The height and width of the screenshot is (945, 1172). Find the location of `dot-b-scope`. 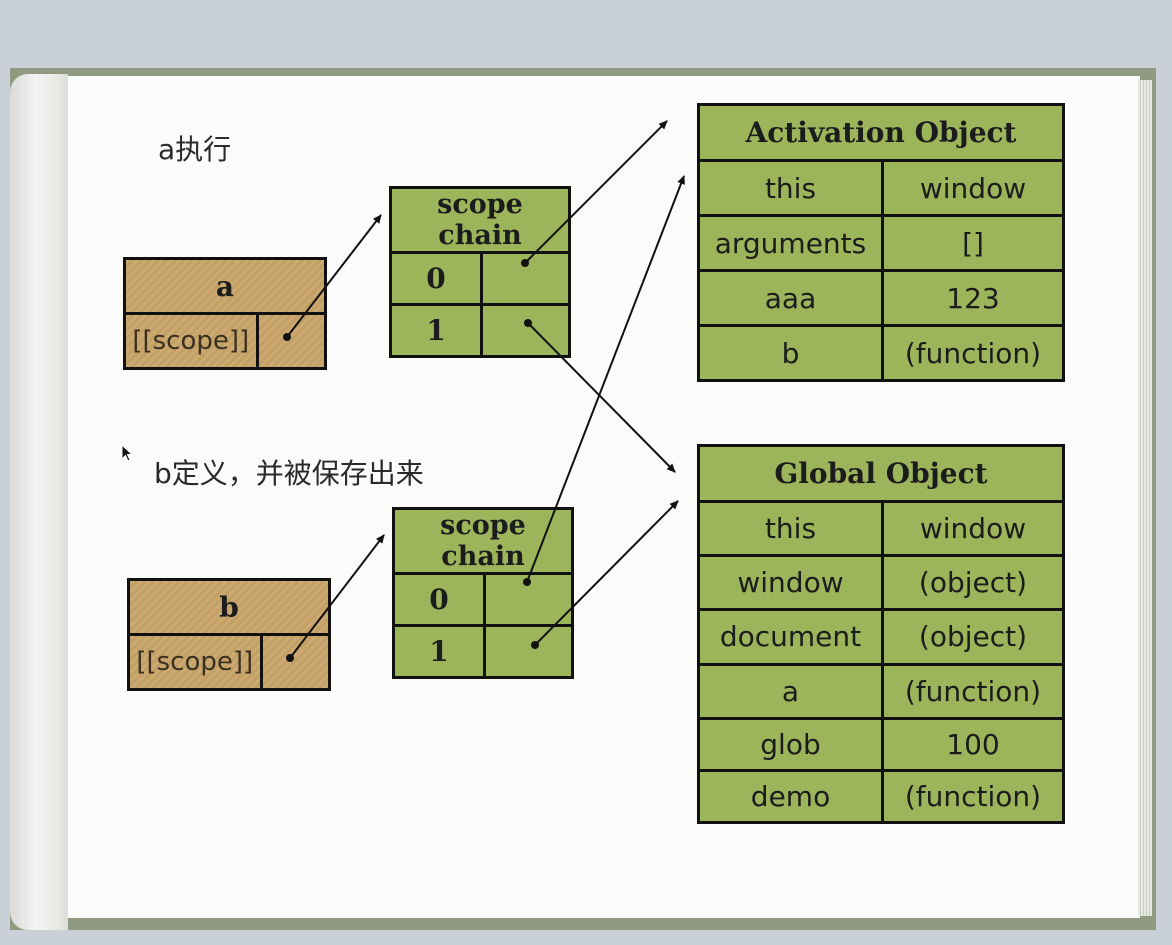

dot-b-scope is located at coordinates (290, 658).